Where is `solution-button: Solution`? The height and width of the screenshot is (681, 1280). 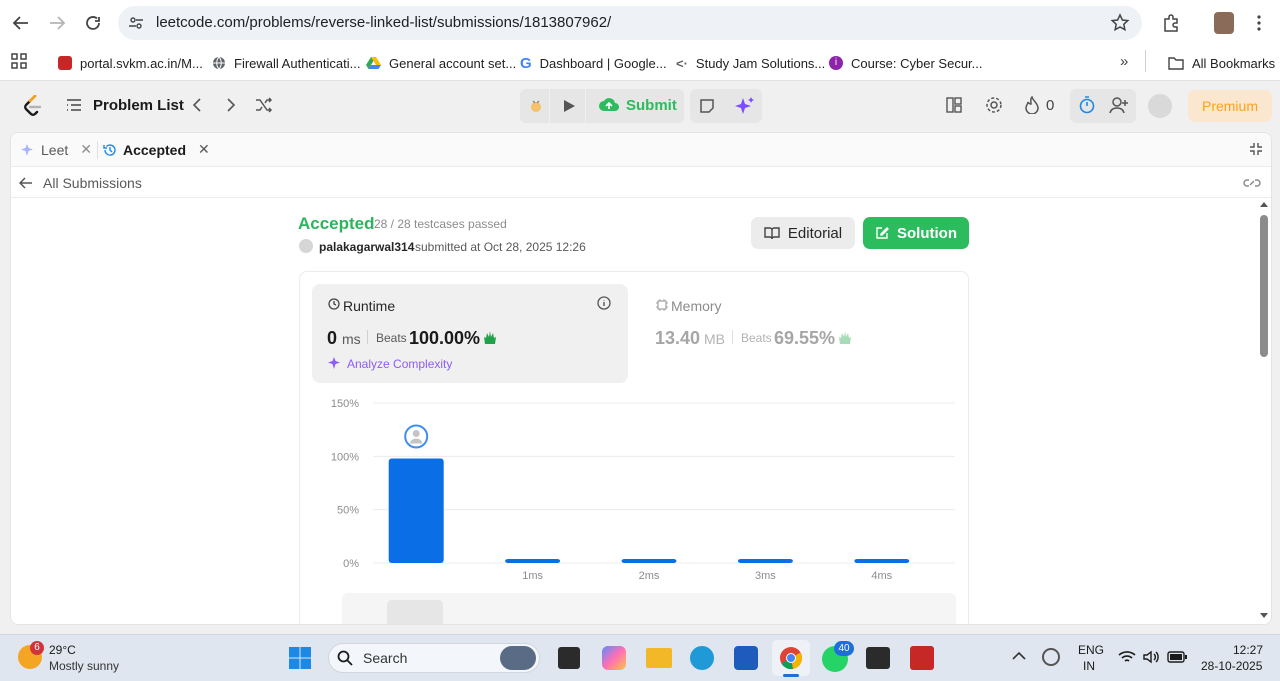 solution-button: Solution is located at coordinates (916, 233).